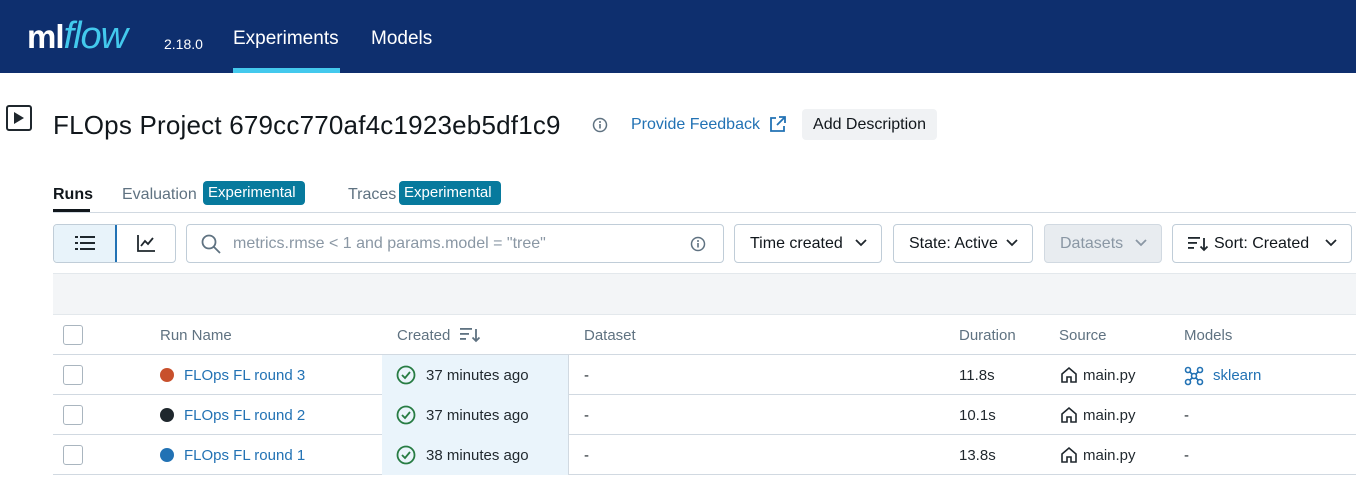  I want to click on tab-evaluation: Evaluation, so click(159, 195).